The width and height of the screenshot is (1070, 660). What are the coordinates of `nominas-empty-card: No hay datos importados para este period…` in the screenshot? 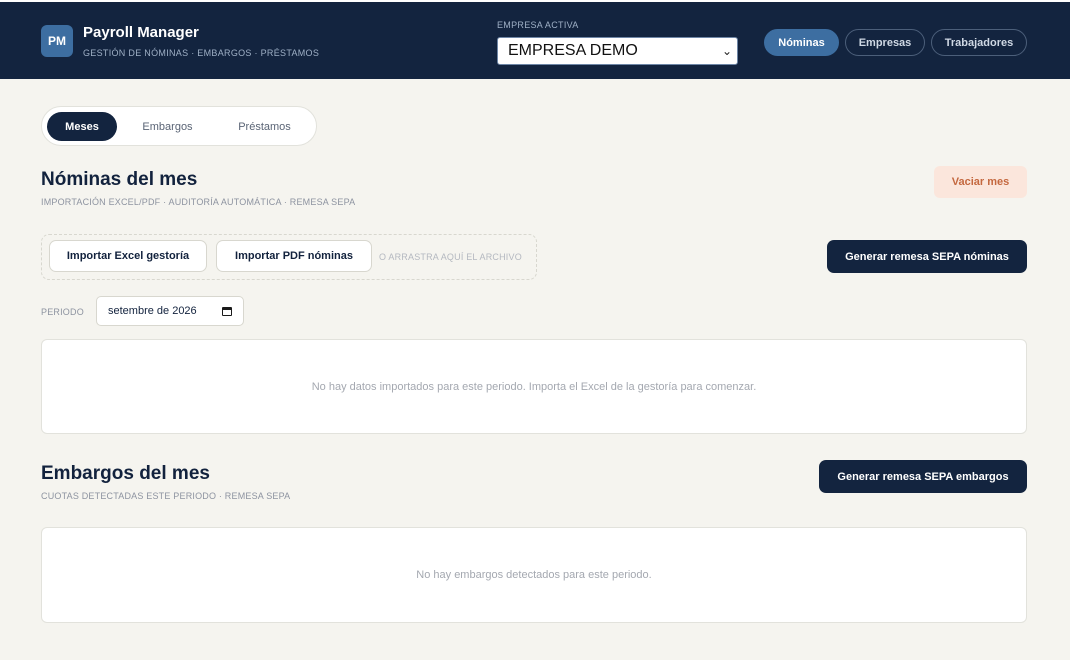 It's located at (534, 386).